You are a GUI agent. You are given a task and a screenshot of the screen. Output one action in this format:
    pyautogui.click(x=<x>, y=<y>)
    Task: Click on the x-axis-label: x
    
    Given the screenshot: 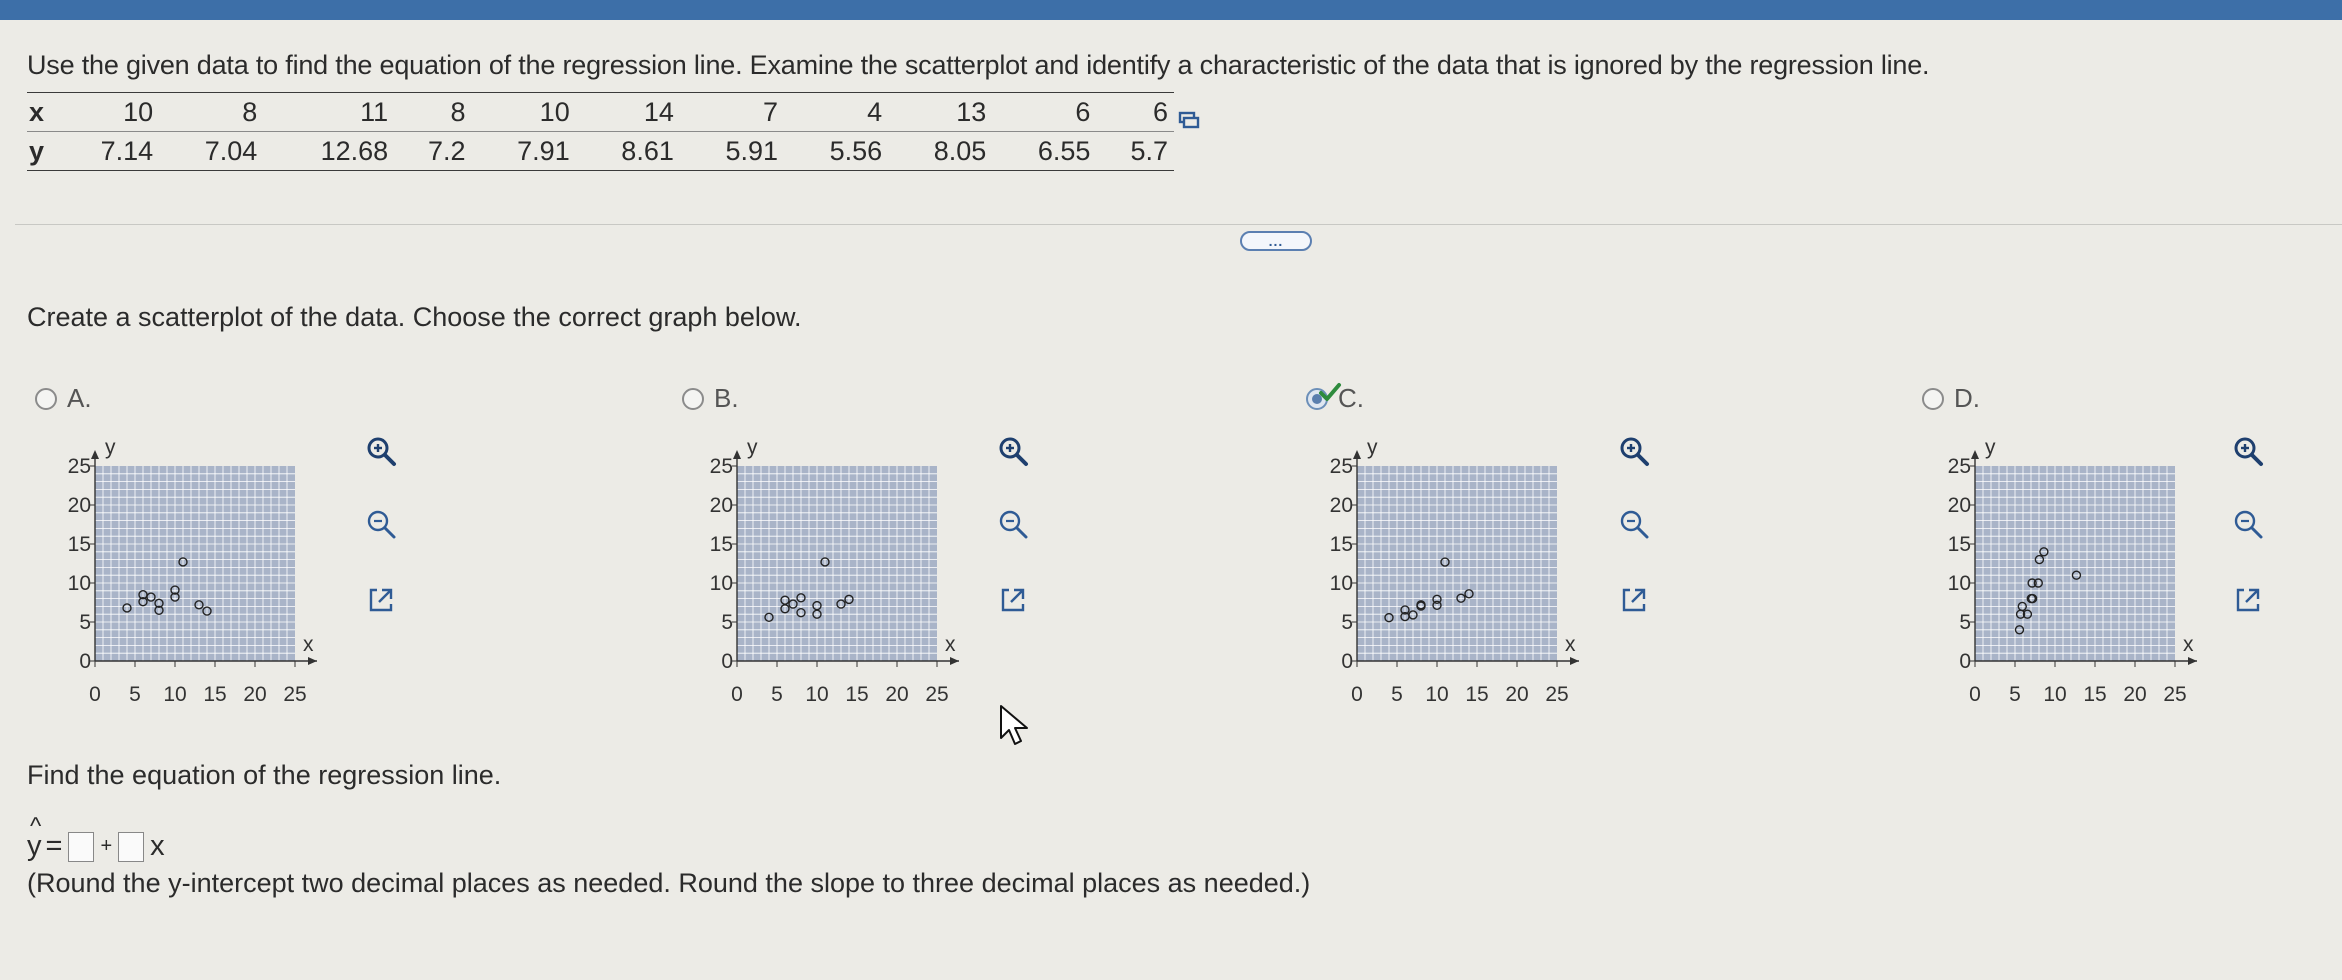 What is the action you would take?
    pyautogui.click(x=308, y=644)
    